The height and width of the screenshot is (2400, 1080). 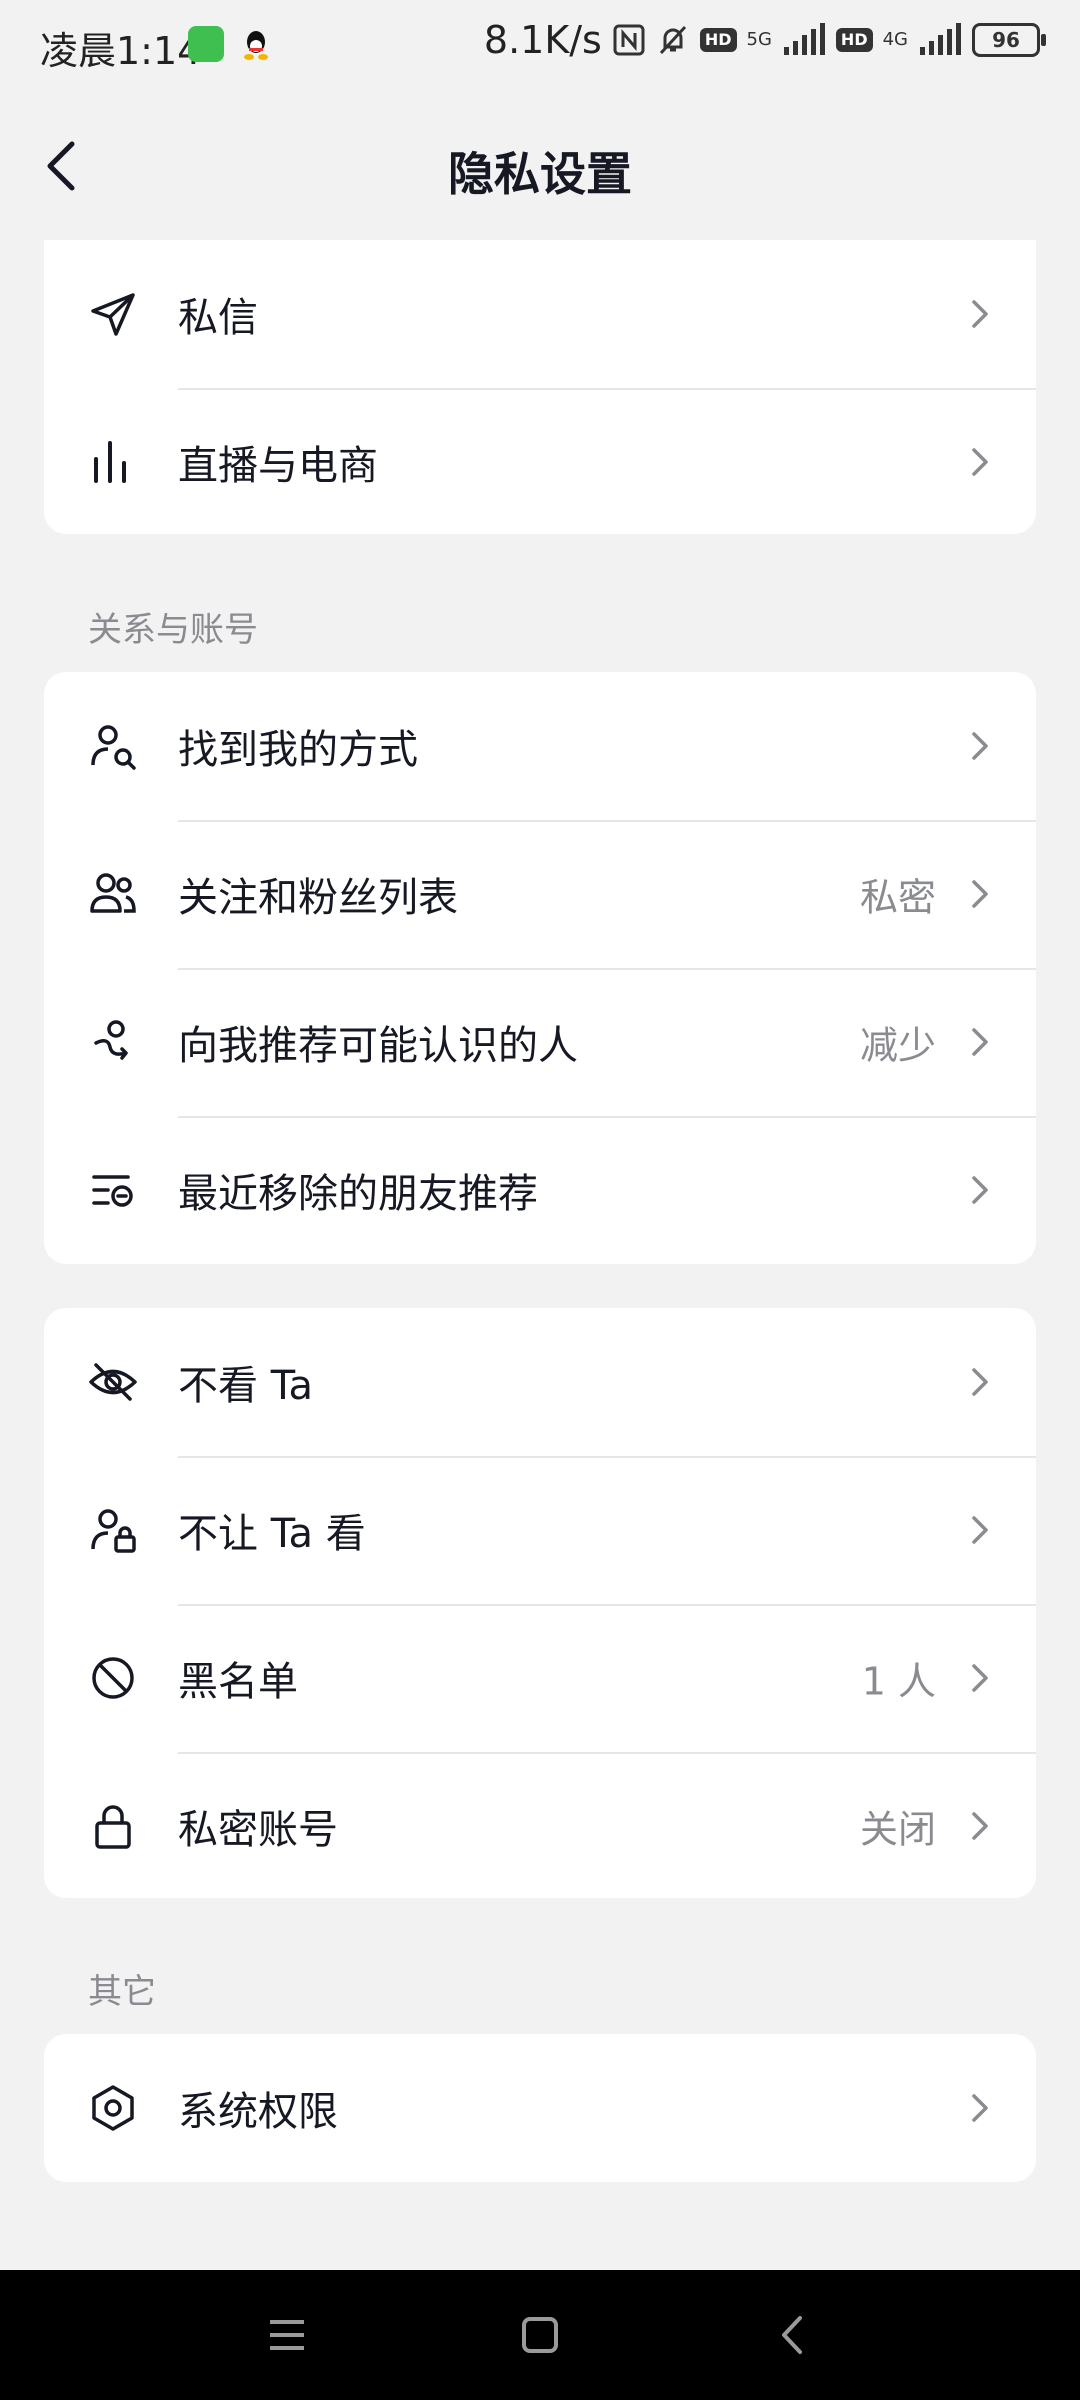 I want to click on section-title-other: 其它, so click(x=122, y=1992).